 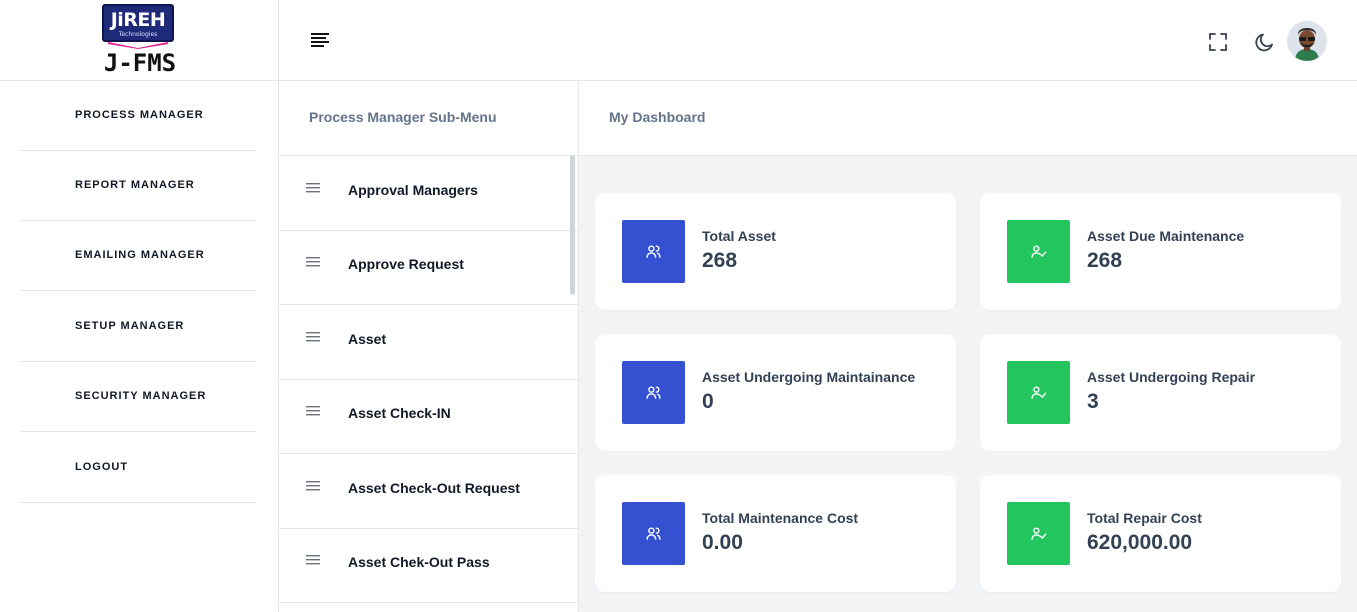 I want to click on stat-label: Total Maintenance Cost, so click(x=780, y=518).